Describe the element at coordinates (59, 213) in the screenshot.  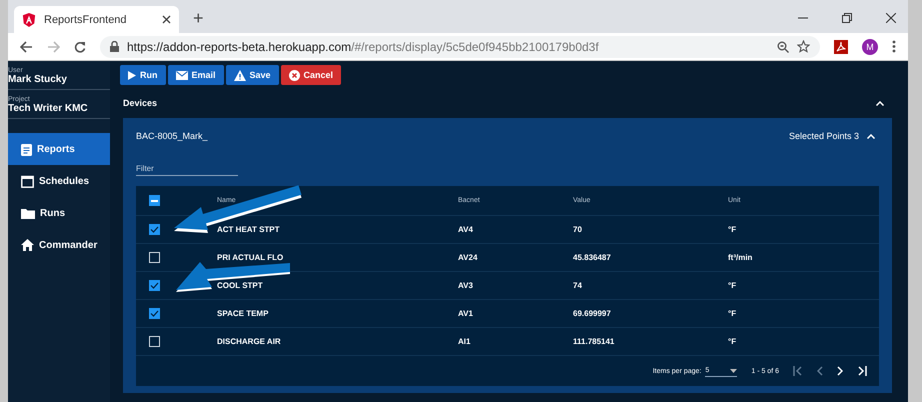
I see `sidebar-item: Runs` at that location.